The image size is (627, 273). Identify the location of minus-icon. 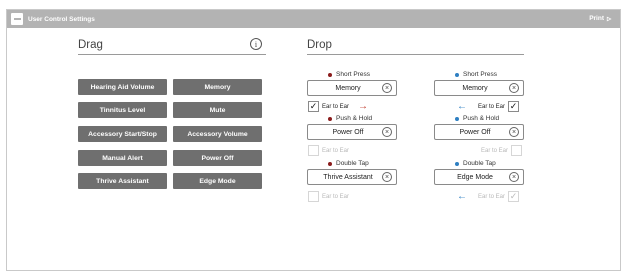
(17, 19).